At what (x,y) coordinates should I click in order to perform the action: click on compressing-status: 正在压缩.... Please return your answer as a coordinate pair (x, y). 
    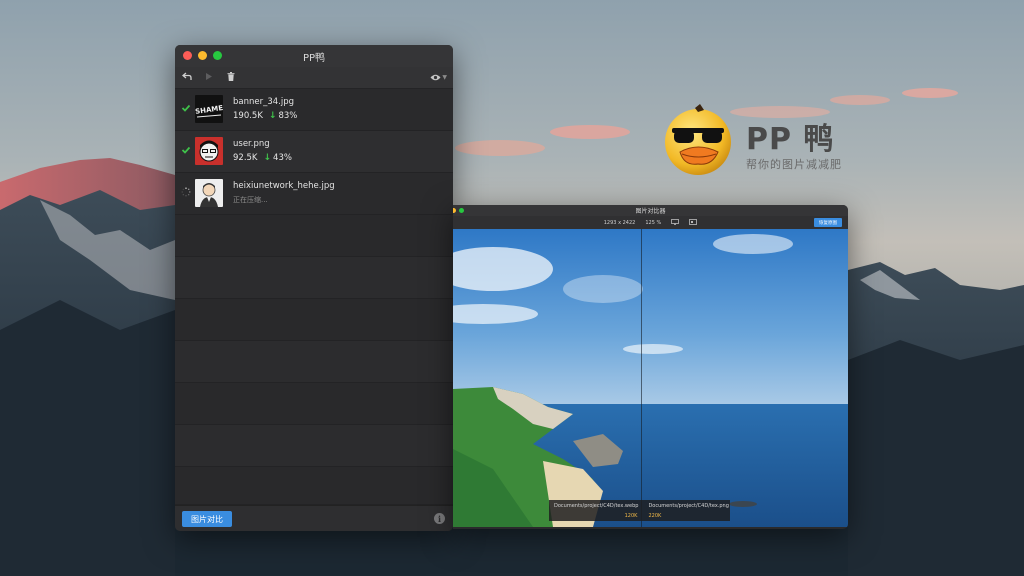
    Looking at the image, I should click on (250, 200).